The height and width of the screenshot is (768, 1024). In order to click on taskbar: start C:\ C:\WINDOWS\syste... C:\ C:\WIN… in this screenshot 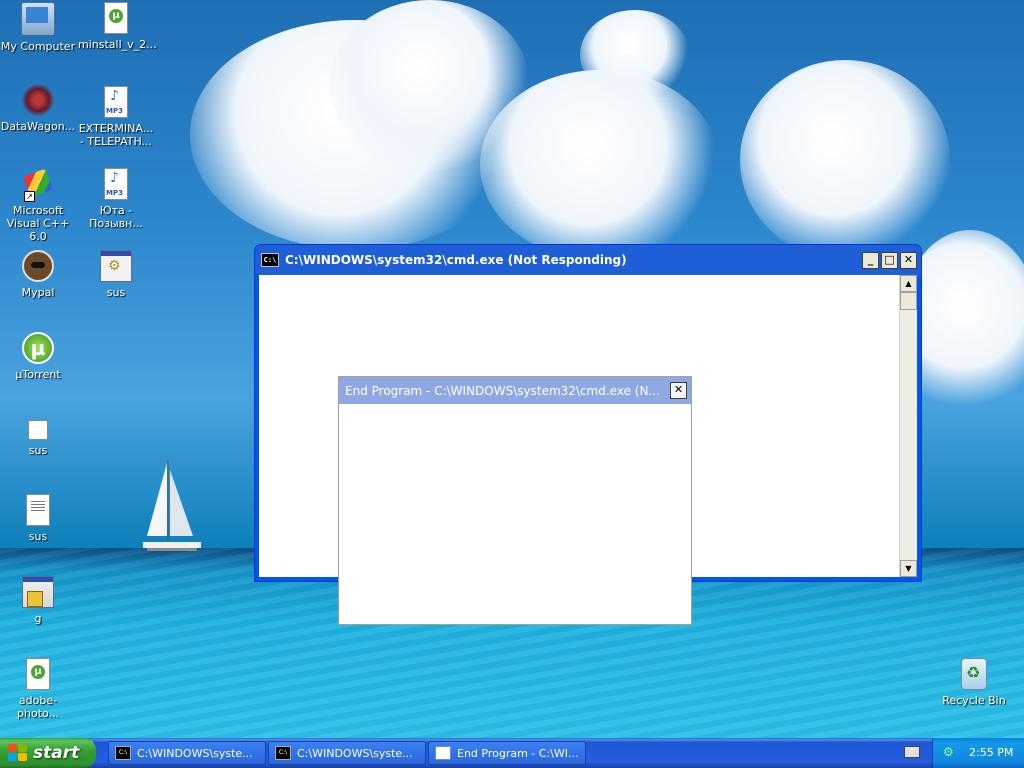, I will do `click(512, 753)`.